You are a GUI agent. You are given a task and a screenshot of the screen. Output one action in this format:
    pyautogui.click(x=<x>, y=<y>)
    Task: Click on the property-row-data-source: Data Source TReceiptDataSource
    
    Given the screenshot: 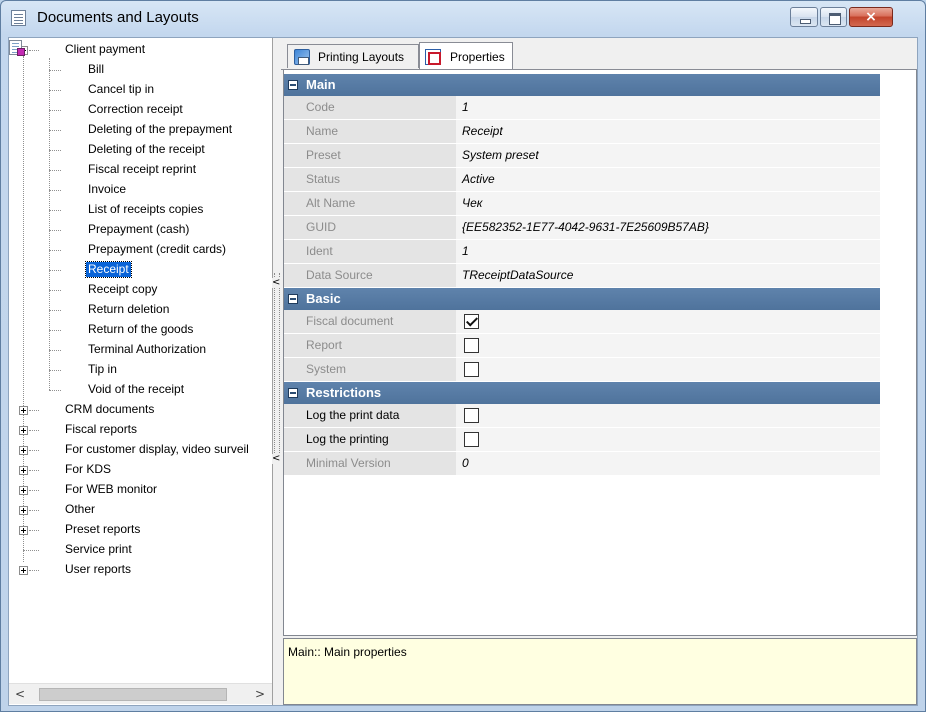 What is the action you would take?
    pyautogui.click(x=582, y=276)
    